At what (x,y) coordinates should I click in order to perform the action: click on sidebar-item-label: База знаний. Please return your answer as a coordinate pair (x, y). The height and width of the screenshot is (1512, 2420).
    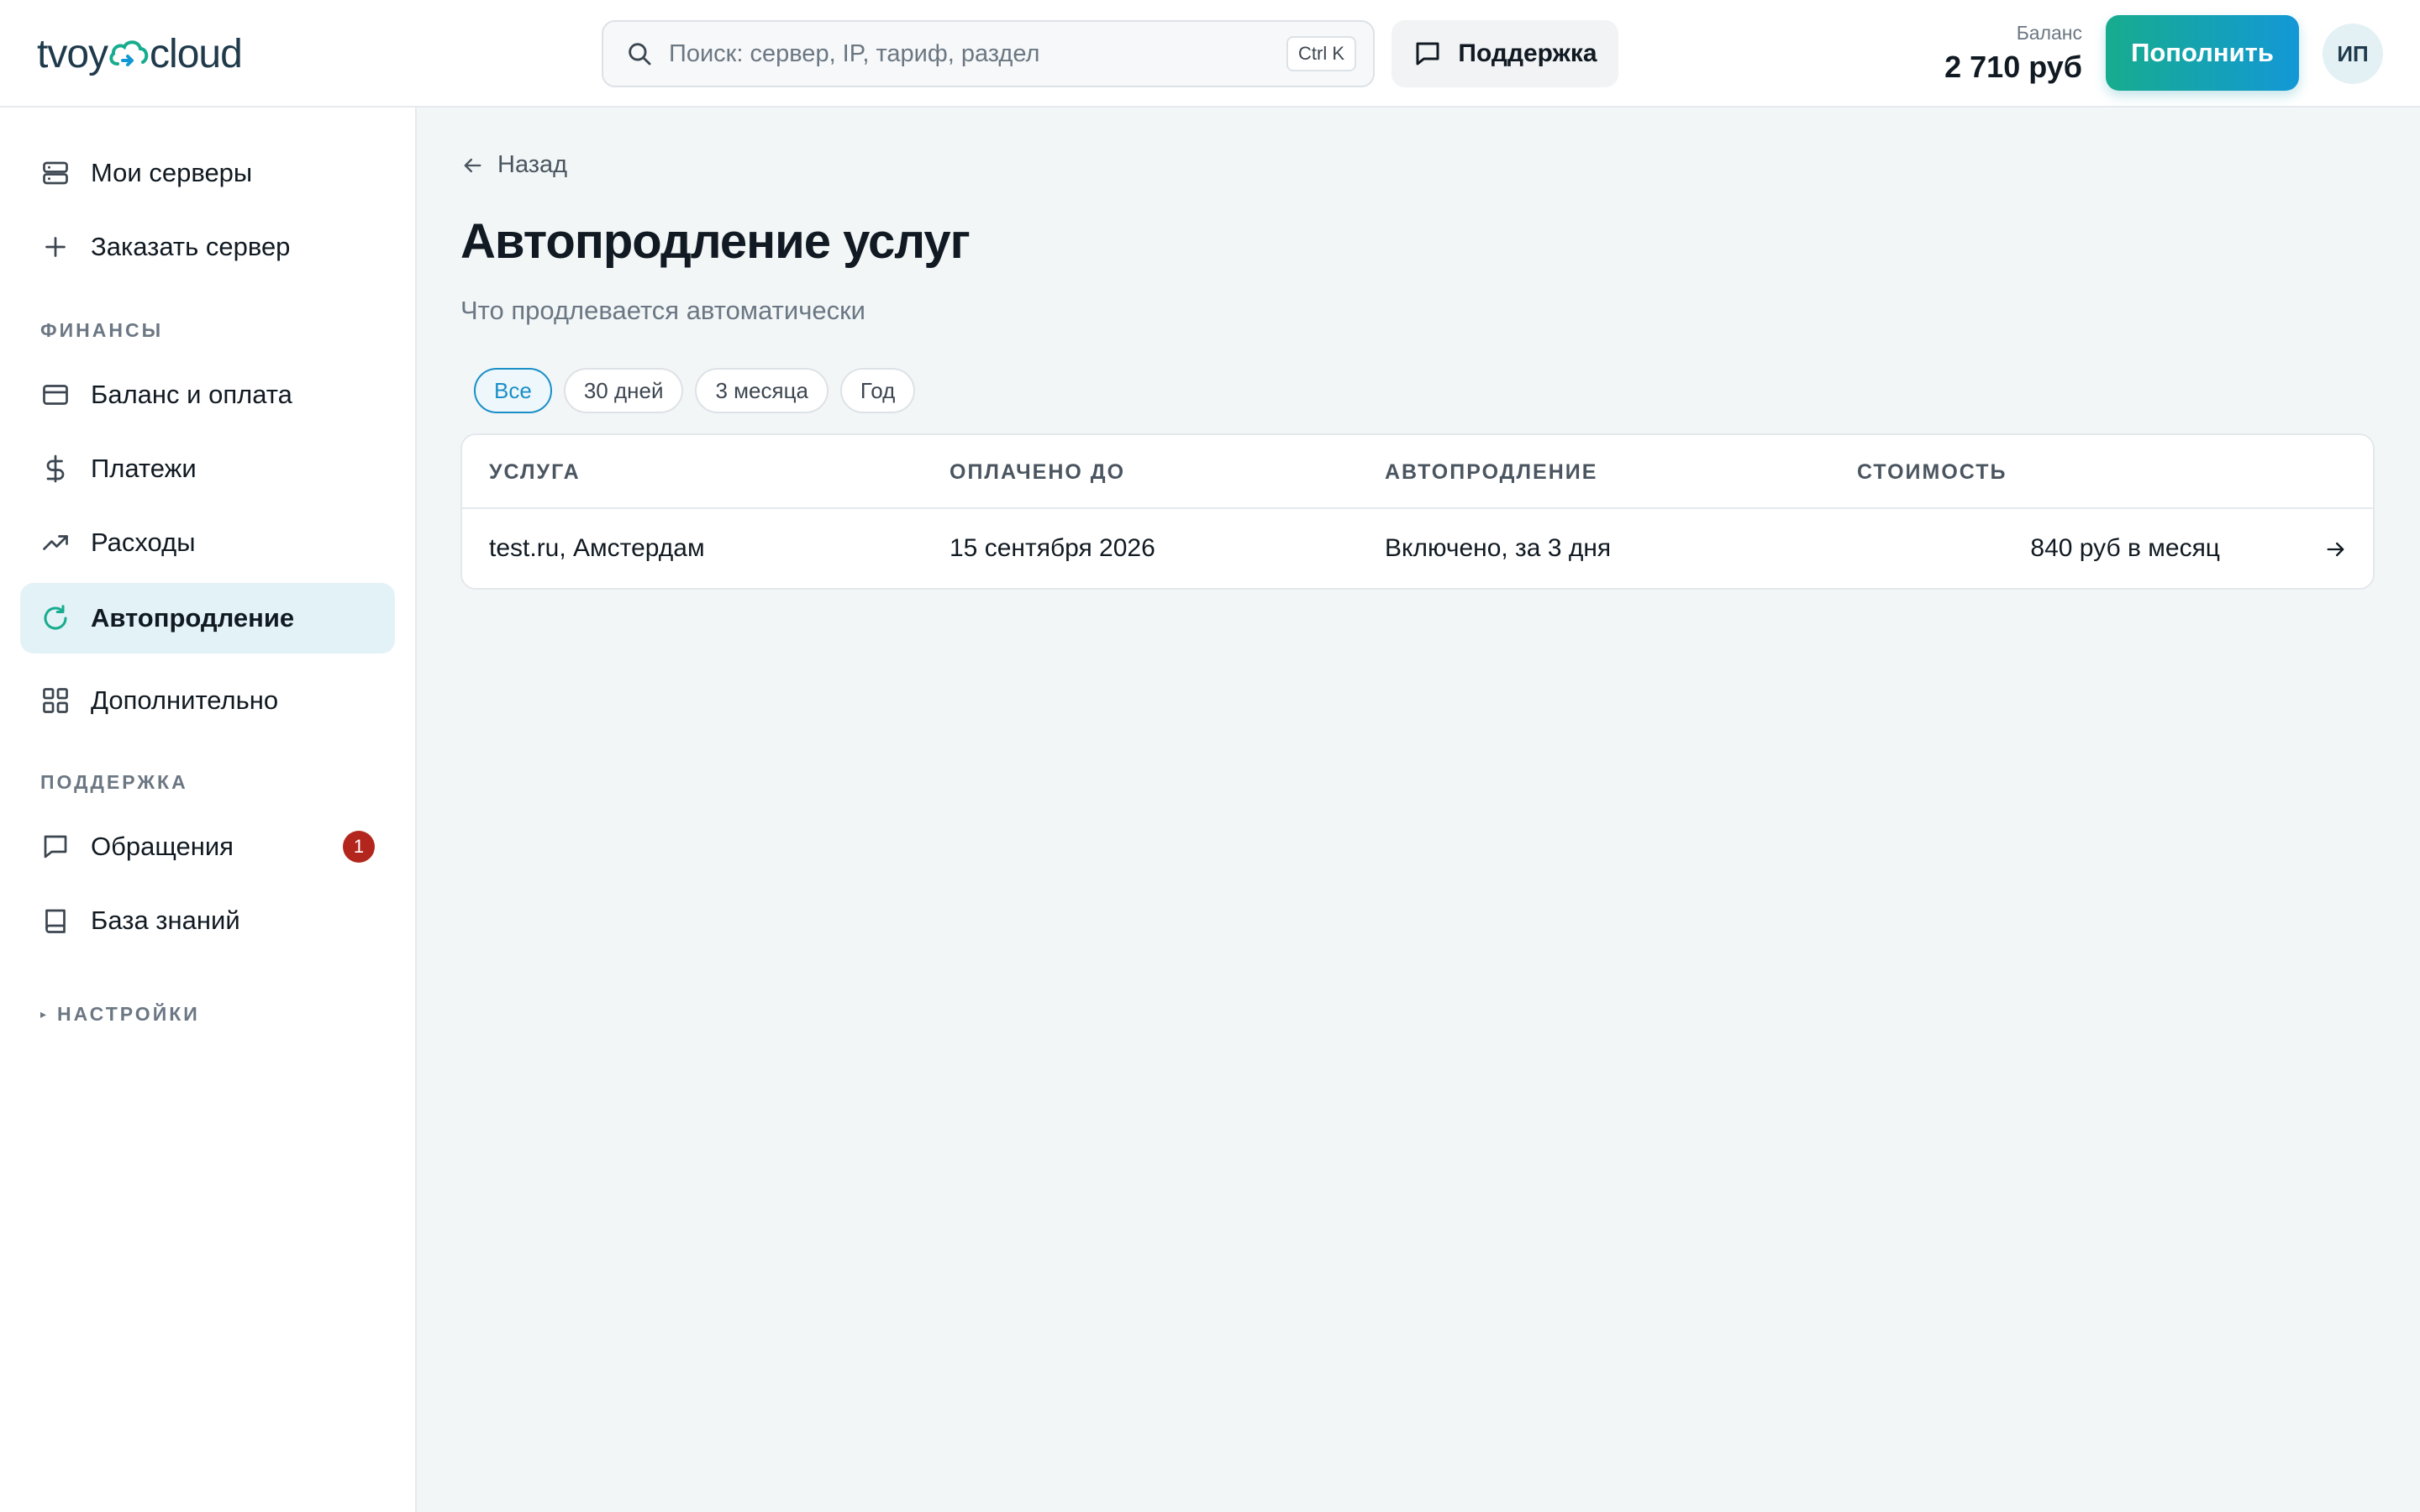
    Looking at the image, I should click on (165, 920).